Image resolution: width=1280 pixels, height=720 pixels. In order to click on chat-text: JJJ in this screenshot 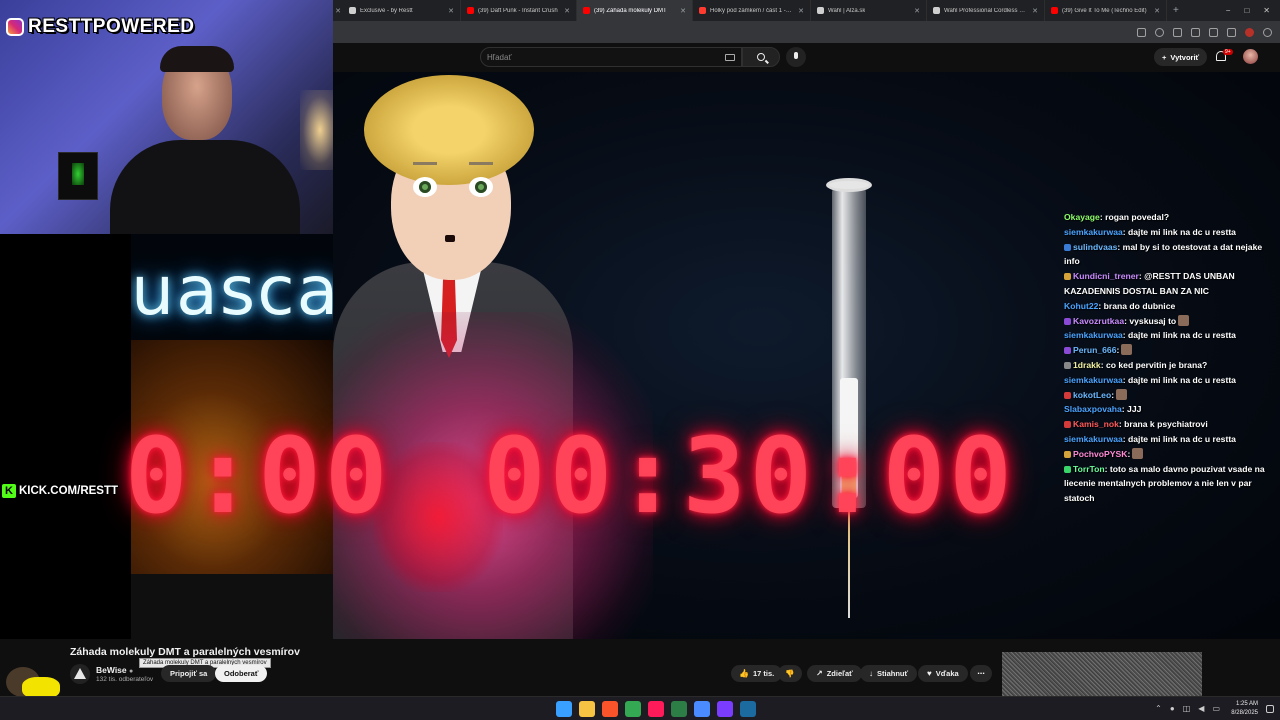, I will do `click(1133, 409)`.